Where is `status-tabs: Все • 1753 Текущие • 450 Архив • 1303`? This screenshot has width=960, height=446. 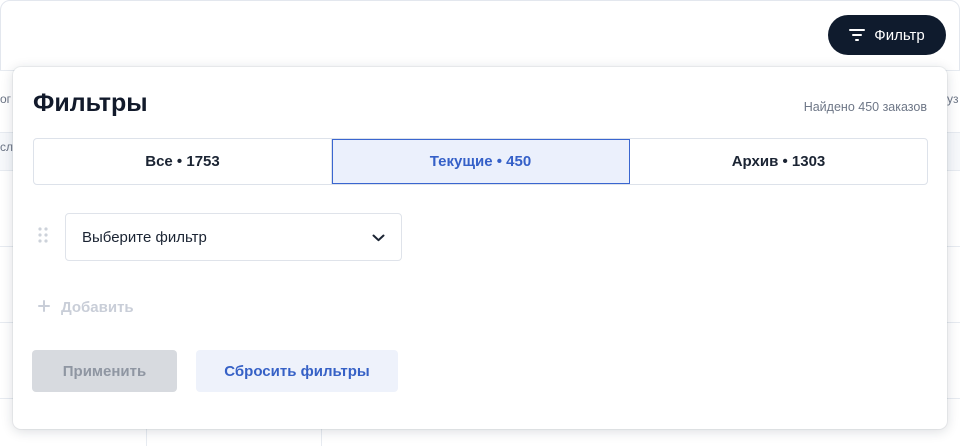 status-tabs: Все • 1753 Текущие • 450 Архив • 1303 is located at coordinates (480, 161).